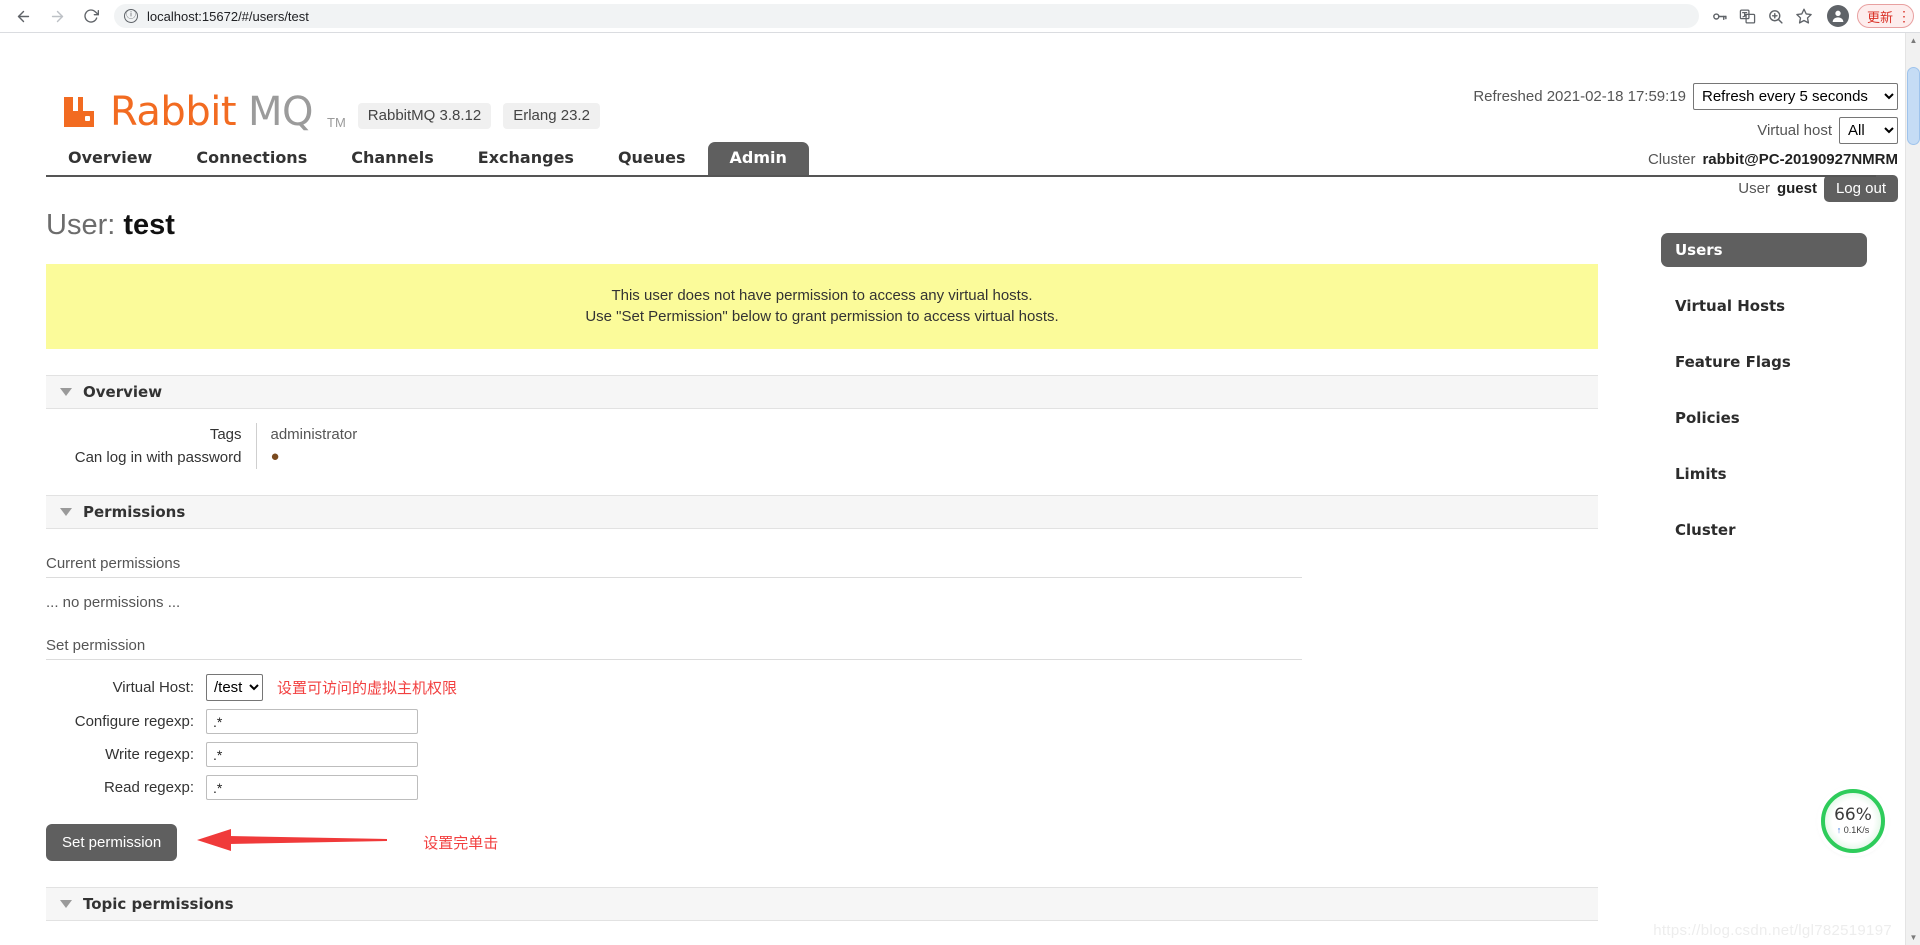 This screenshot has height=945, width=1920. I want to click on section-title-overview: Overview, so click(123, 392).